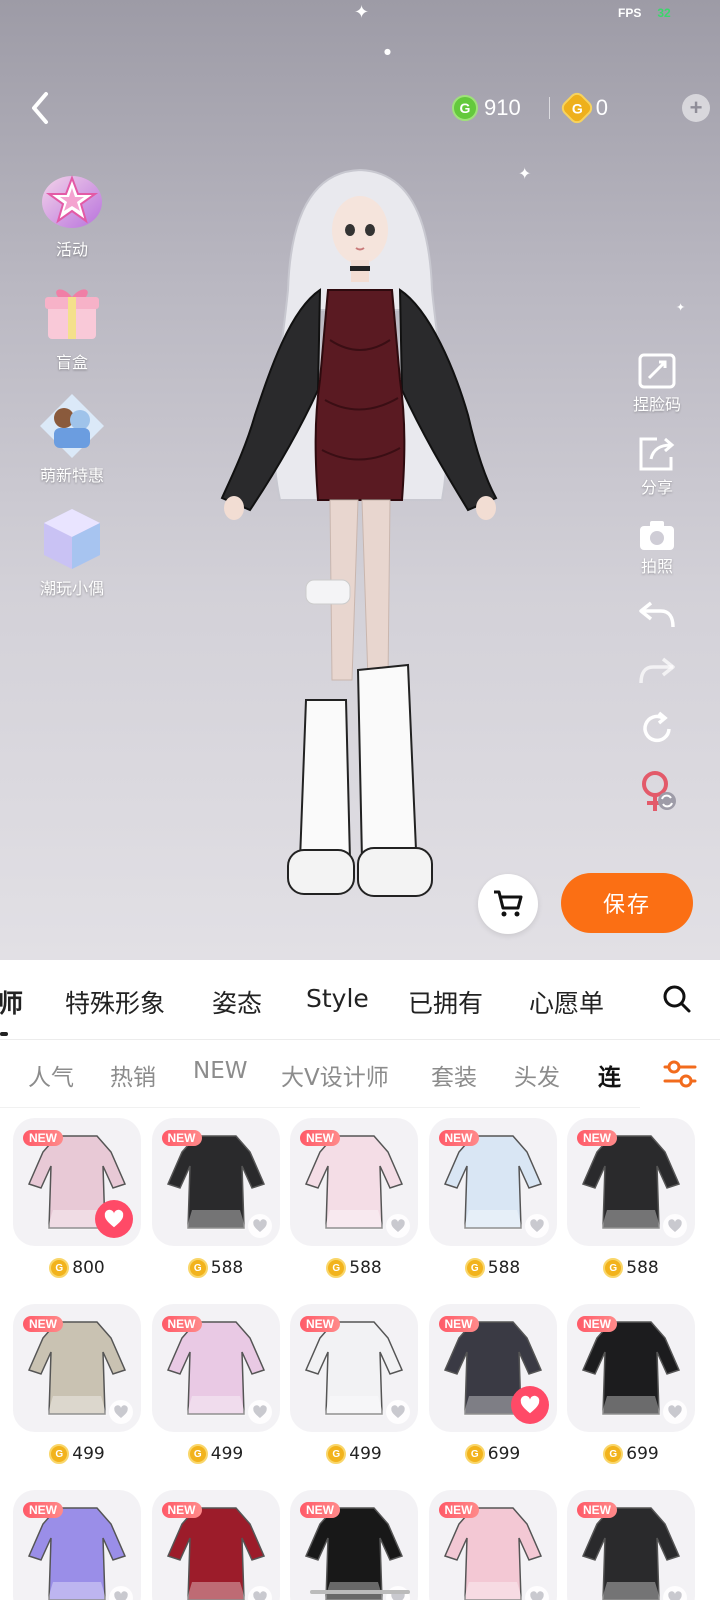  I want to click on filter-subtabs: 人气 热销 NEW 大V设计师 套装 头发 连, so click(360, 1074).